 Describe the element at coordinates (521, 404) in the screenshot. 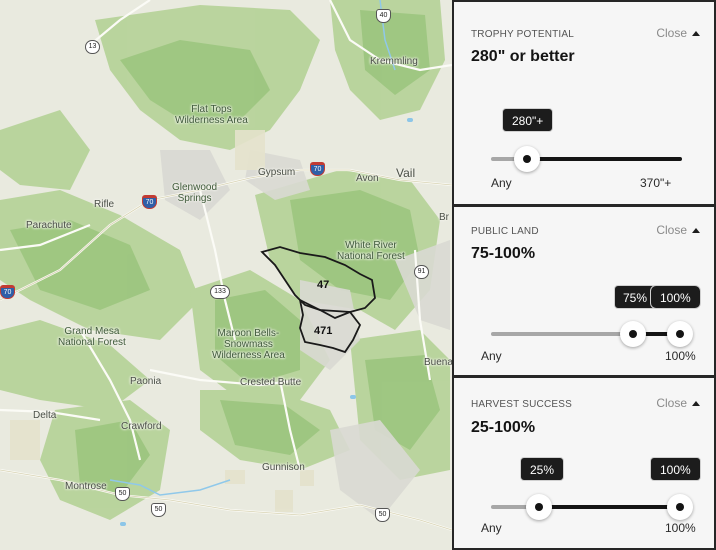

I see `harvest-success-heading: HARVEST SUCCESS` at that location.